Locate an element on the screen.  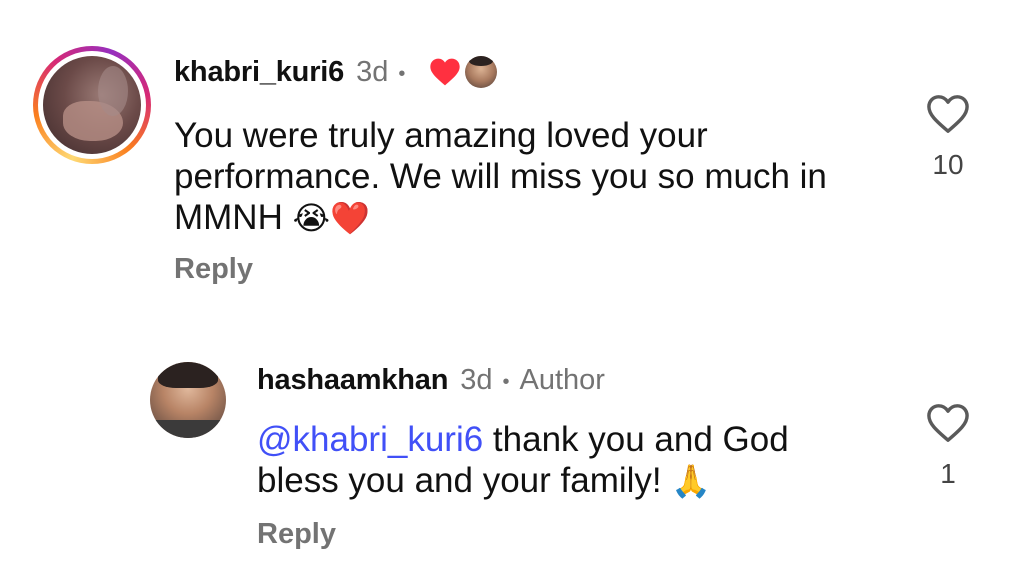
like-control: 1 is located at coordinates (948, 446).